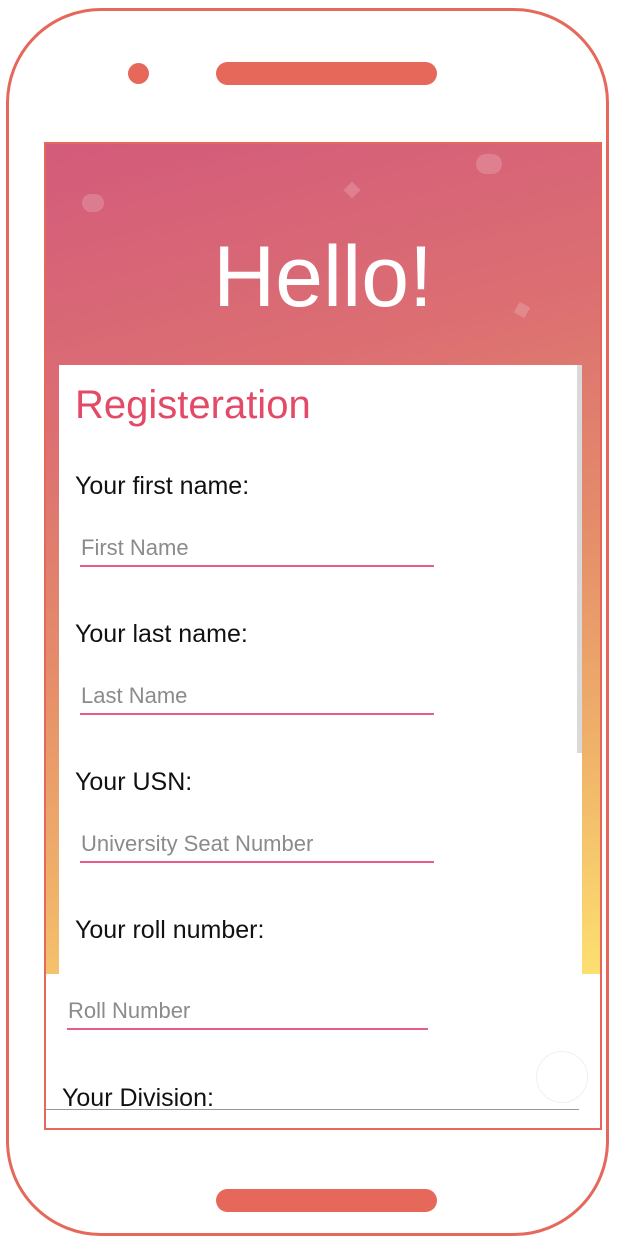 This screenshot has height=1240, width=617. What do you see at coordinates (257, 549) in the screenshot?
I see `first-name-input` at bounding box center [257, 549].